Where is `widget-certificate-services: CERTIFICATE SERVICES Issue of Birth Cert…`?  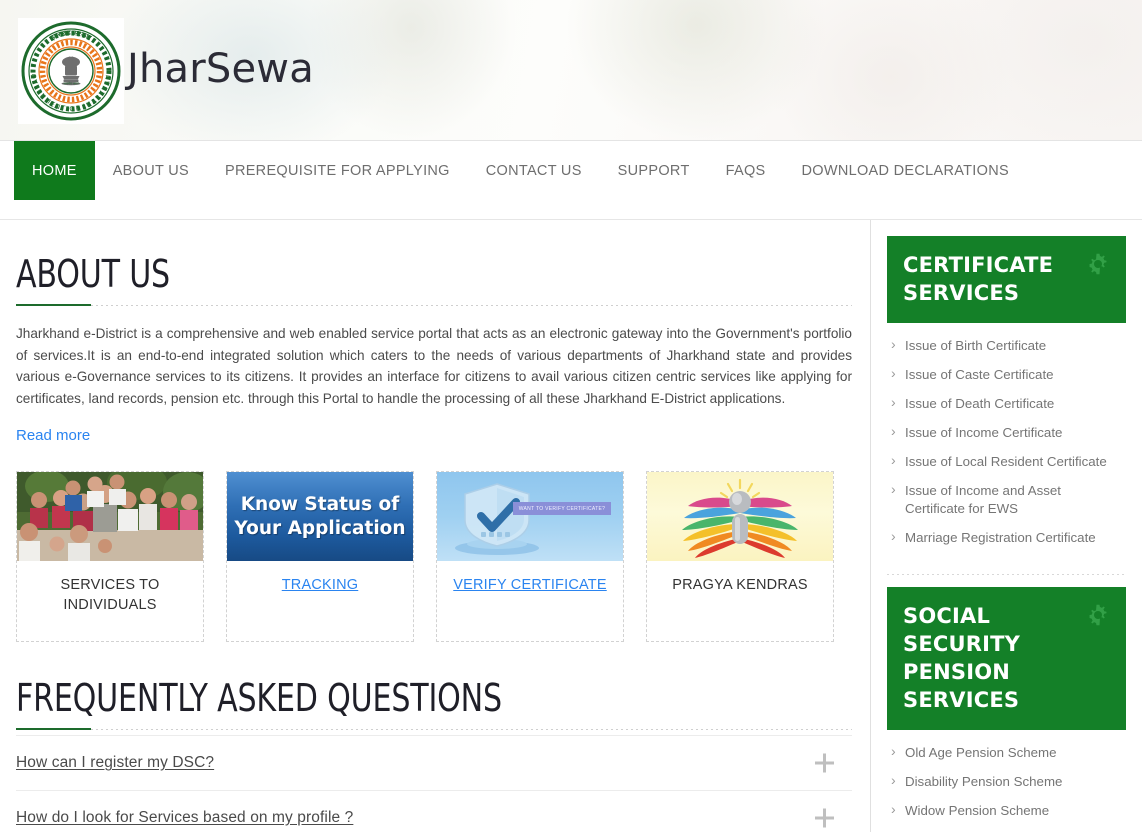
widget-certificate-services: CERTIFICATE SERVICES Issue of Birth Cert… is located at coordinates (1006, 405).